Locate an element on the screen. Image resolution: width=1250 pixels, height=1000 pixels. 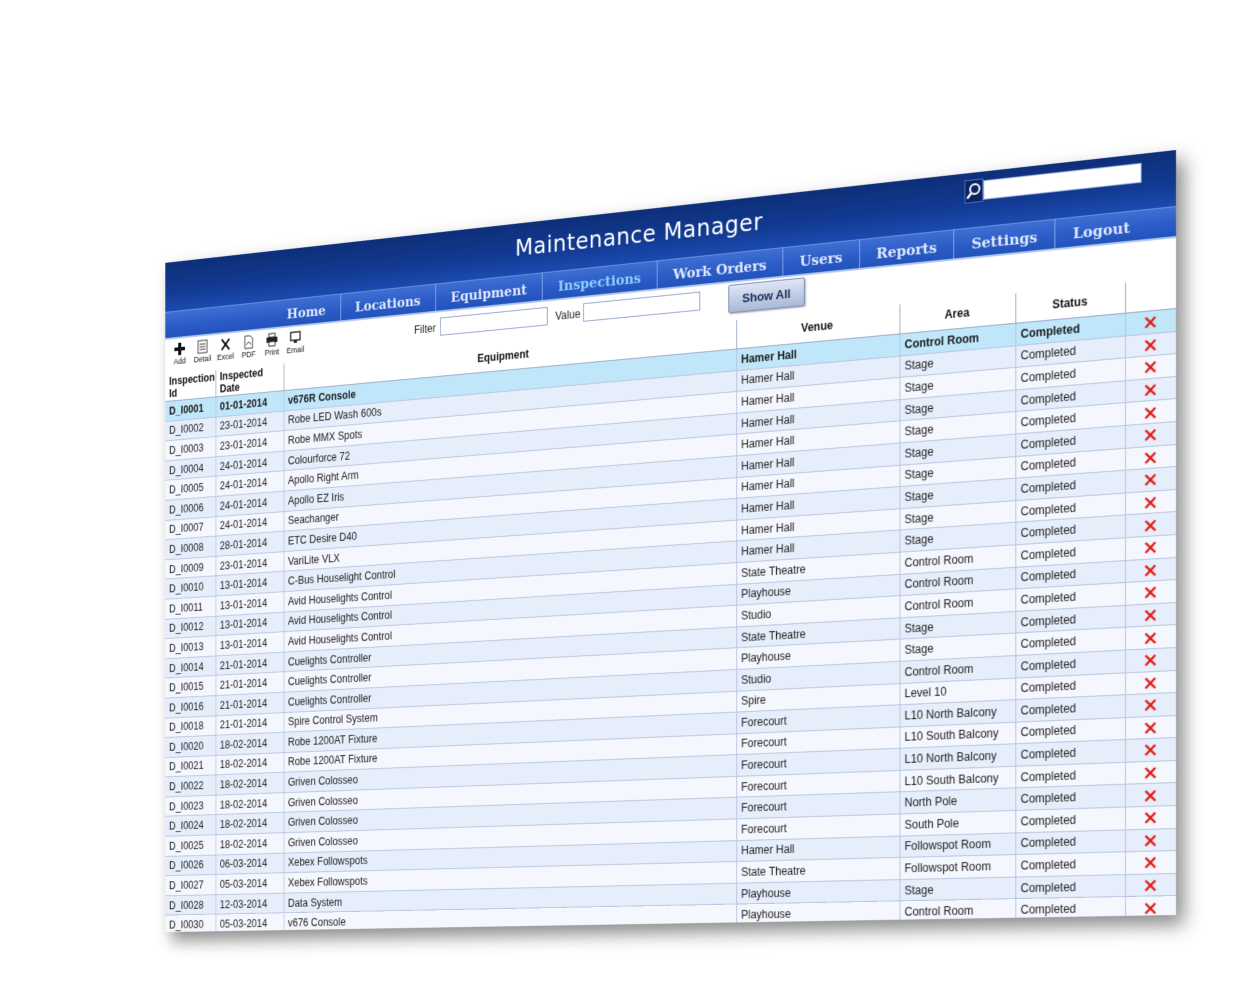
cell-inspection-id: D_I0026 is located at coordinates (190, 865).